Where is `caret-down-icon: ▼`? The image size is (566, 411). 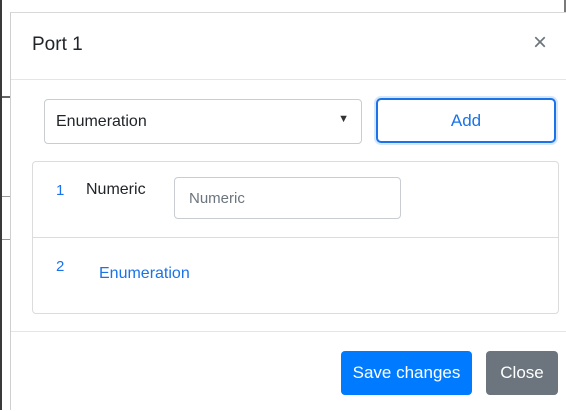 caret-down-icon: ▼ is located at coordinates (343, 119).